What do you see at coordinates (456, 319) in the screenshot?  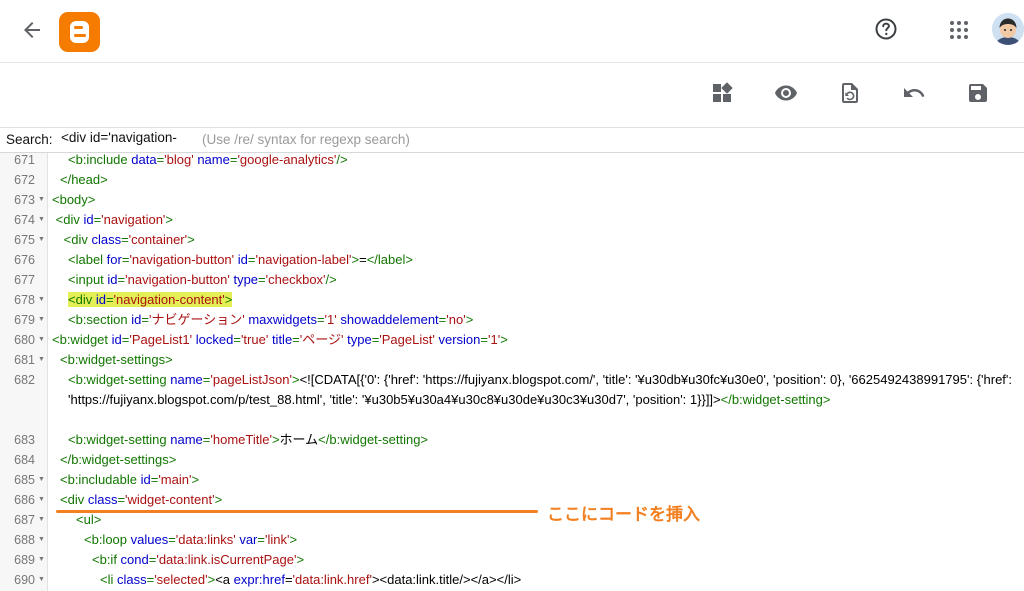 I see `code-token-str: 'no'` at bounding box center [456, 319].